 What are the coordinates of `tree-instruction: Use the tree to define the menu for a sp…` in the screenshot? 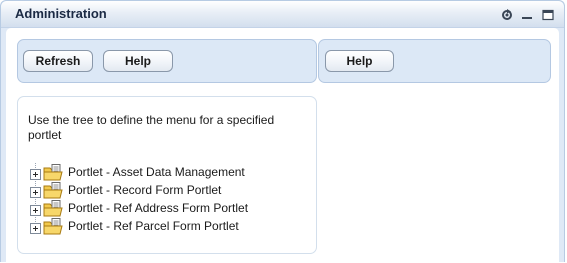 It's located at (151, 127).